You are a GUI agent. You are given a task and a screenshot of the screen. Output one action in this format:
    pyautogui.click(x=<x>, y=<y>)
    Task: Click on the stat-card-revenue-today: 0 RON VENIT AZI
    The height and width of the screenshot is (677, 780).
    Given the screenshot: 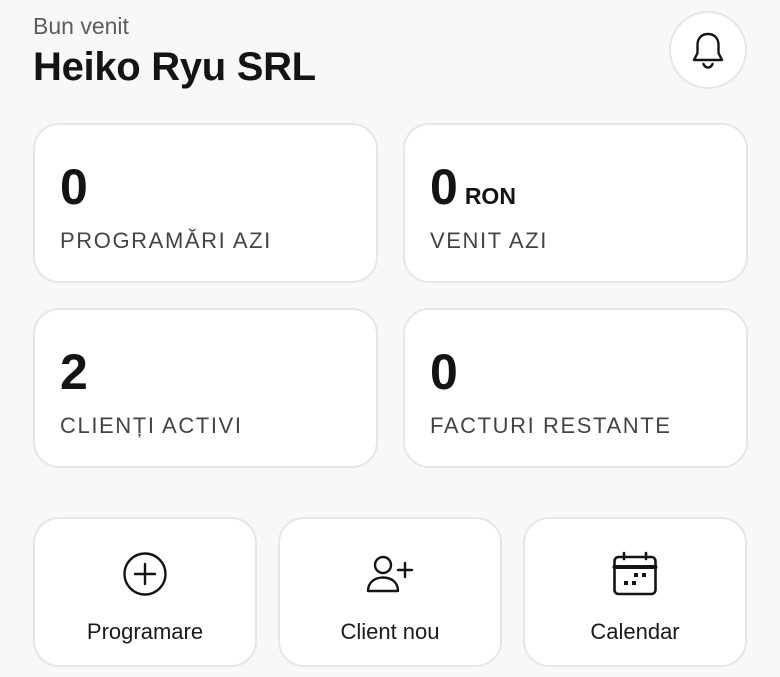 What is the action you would take?
    pyautogui.click(x=575, y=203)
    